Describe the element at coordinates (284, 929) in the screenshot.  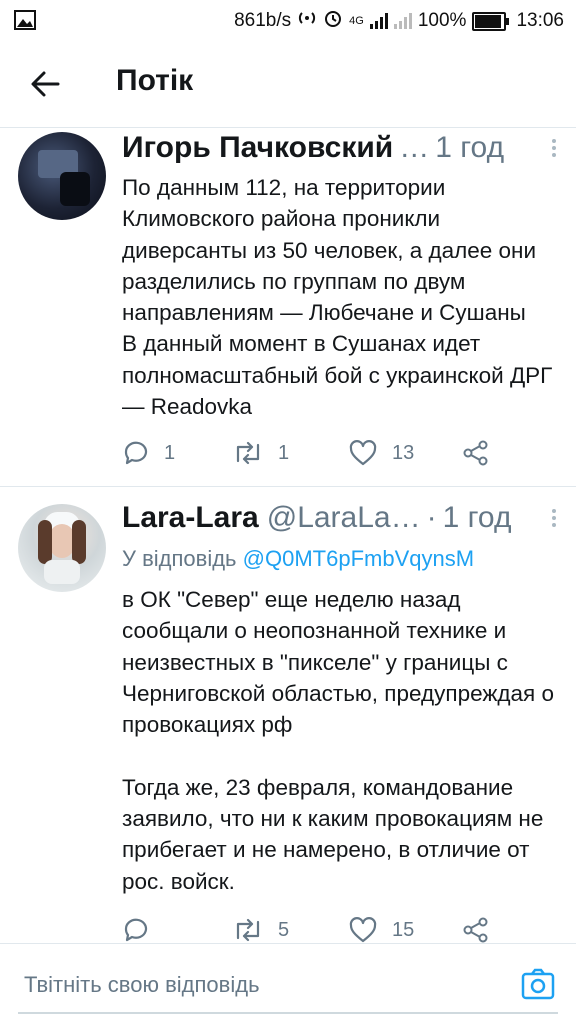
I see `retweet-count: 5` at that location.